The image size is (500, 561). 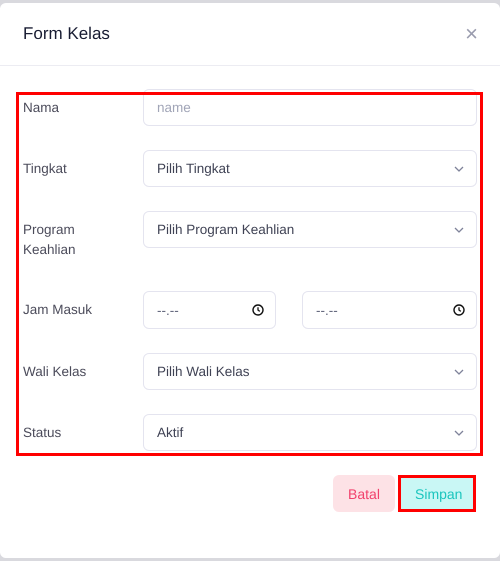 I want to click on select-field: Pilih Program Keahlian, so click(x=310, y=229).